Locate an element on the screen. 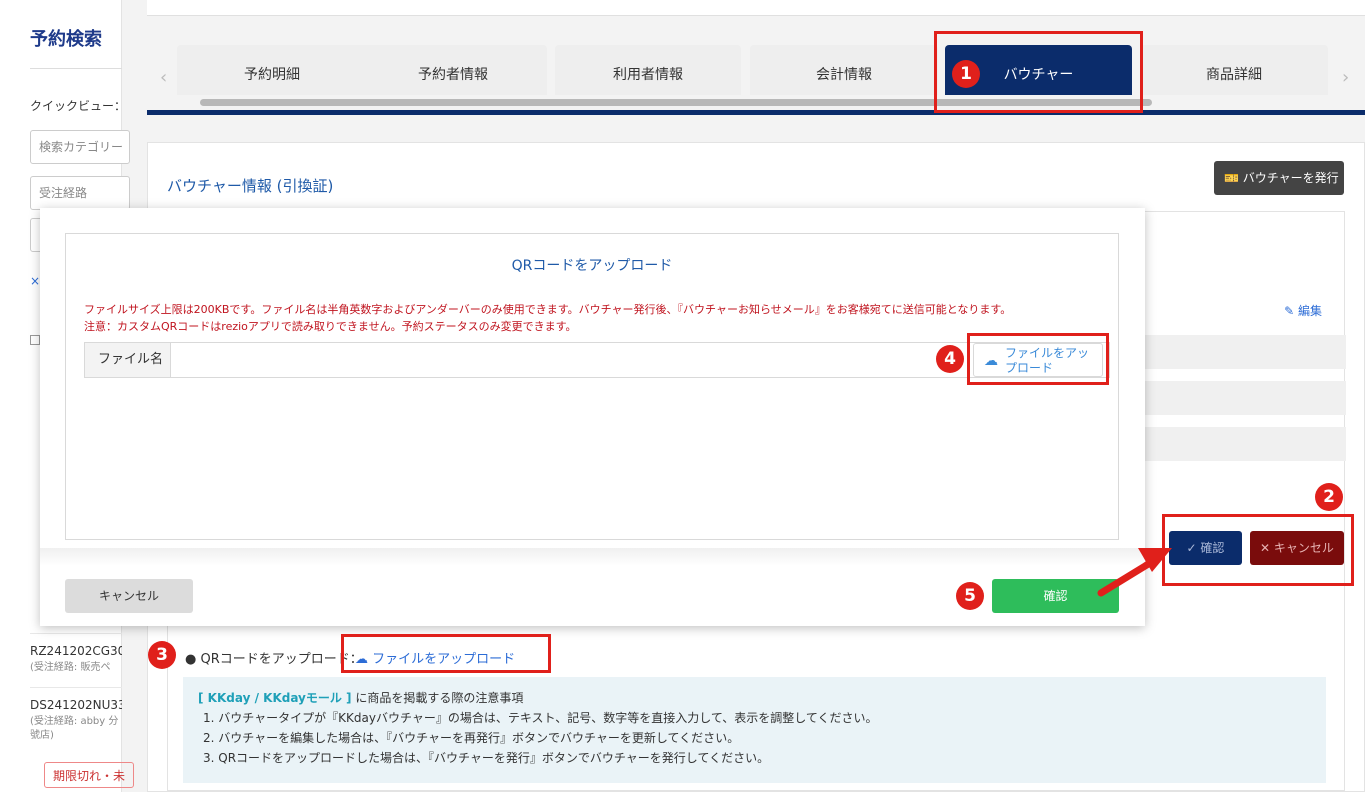  arrow-icon is located at coordinates (1125, 578).